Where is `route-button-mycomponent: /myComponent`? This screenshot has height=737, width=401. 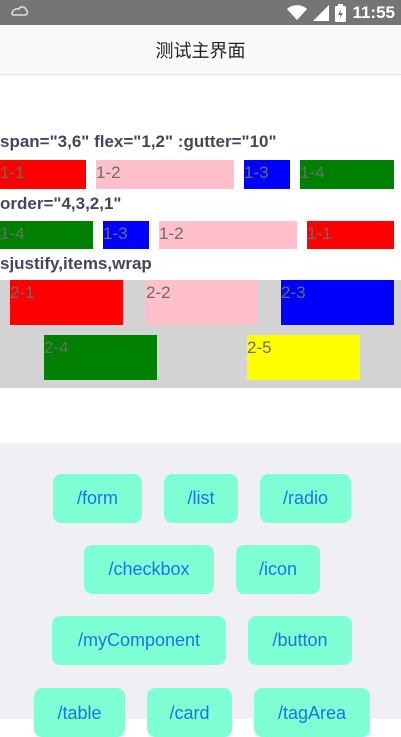 route-button-mycomponent: /myComponent is located at coordinates (139, 640).